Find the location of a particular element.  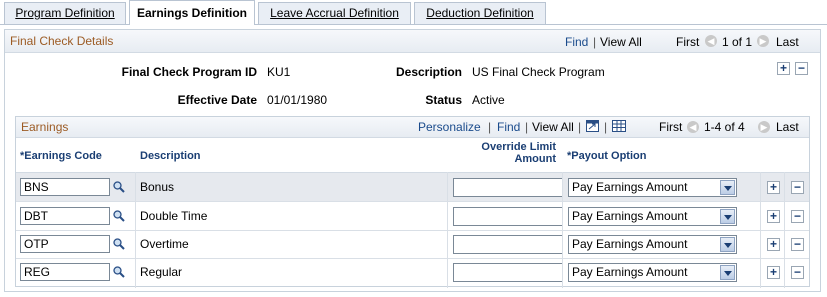

status-label: Status is located at coordinates (443, 100).